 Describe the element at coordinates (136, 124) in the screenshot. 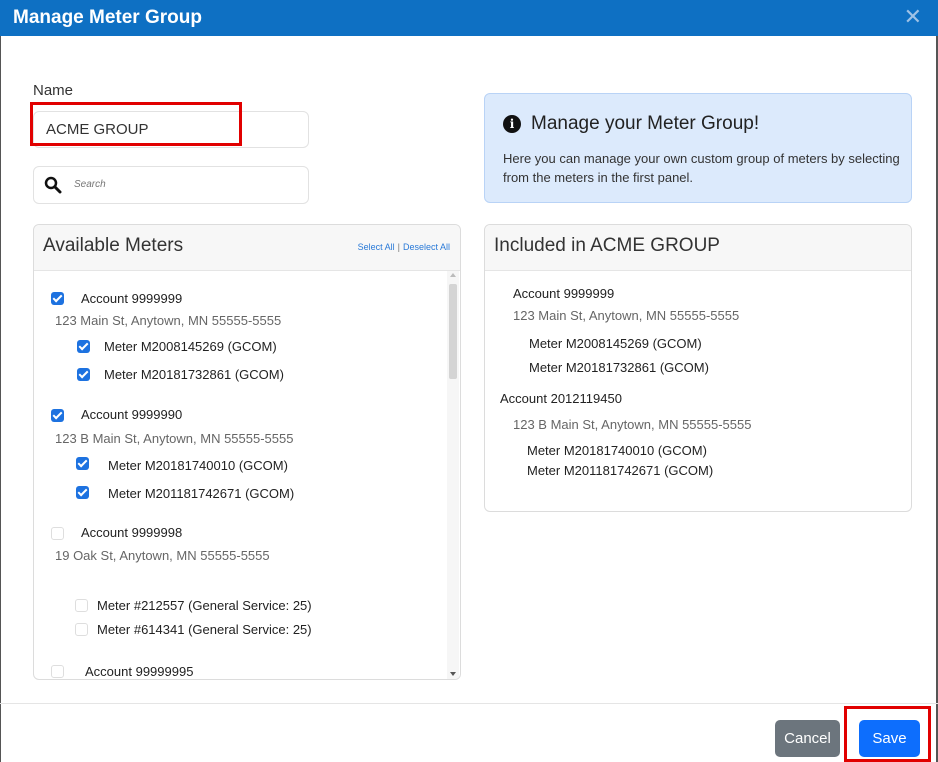

I see `name-highlight-box` at that location.